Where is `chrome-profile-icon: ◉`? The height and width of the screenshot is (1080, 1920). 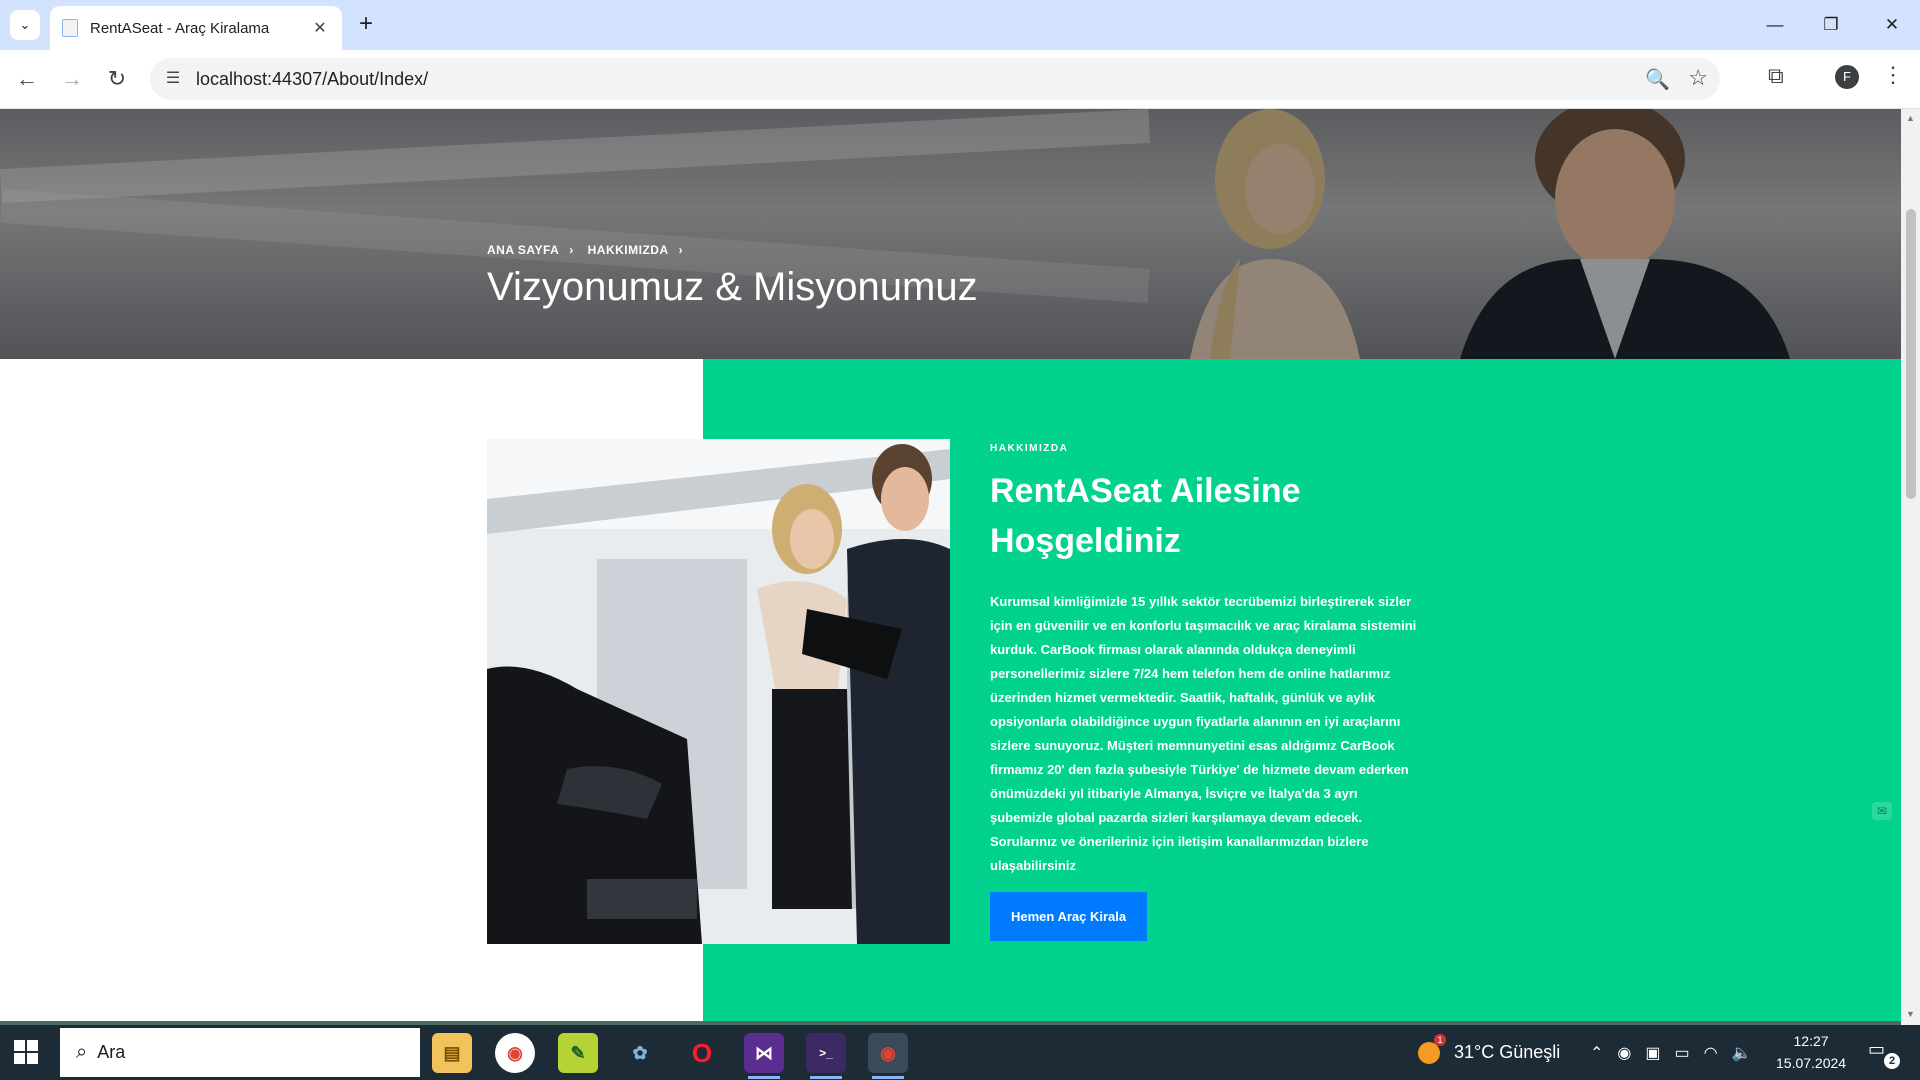
chrome-profile-icon: ◉ is located at coordinates (888, 1056).